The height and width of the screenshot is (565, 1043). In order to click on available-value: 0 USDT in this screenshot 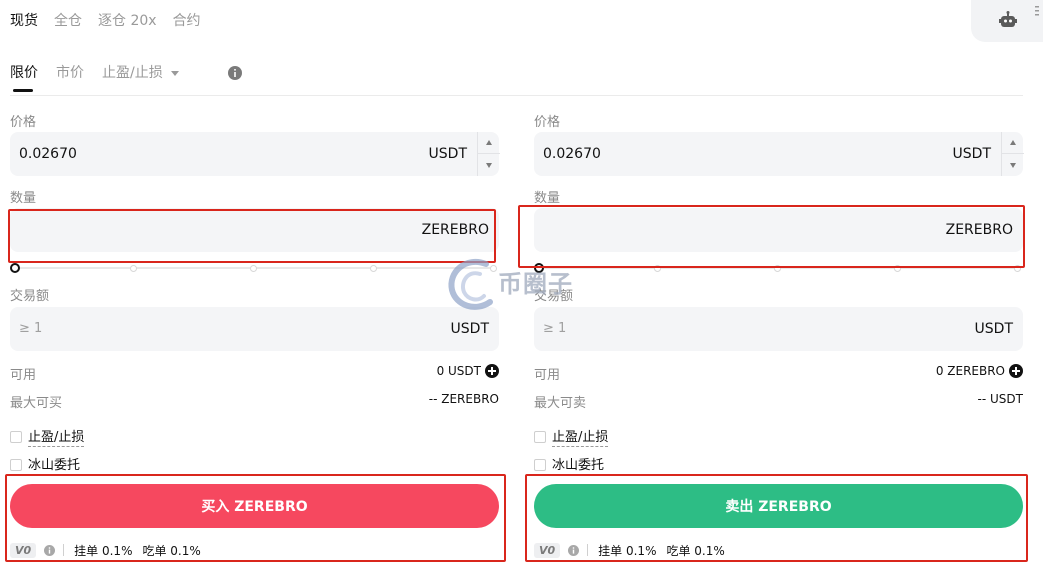, I will do `click(458, 371)`.